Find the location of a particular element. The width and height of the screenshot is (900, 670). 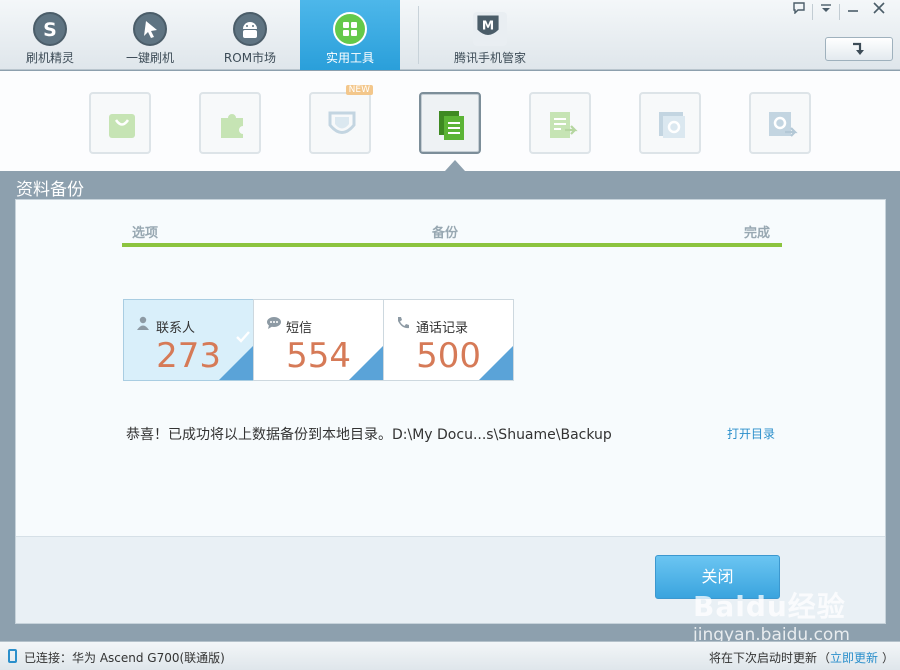

card-count: 500 is located at coordinates (448, 356).